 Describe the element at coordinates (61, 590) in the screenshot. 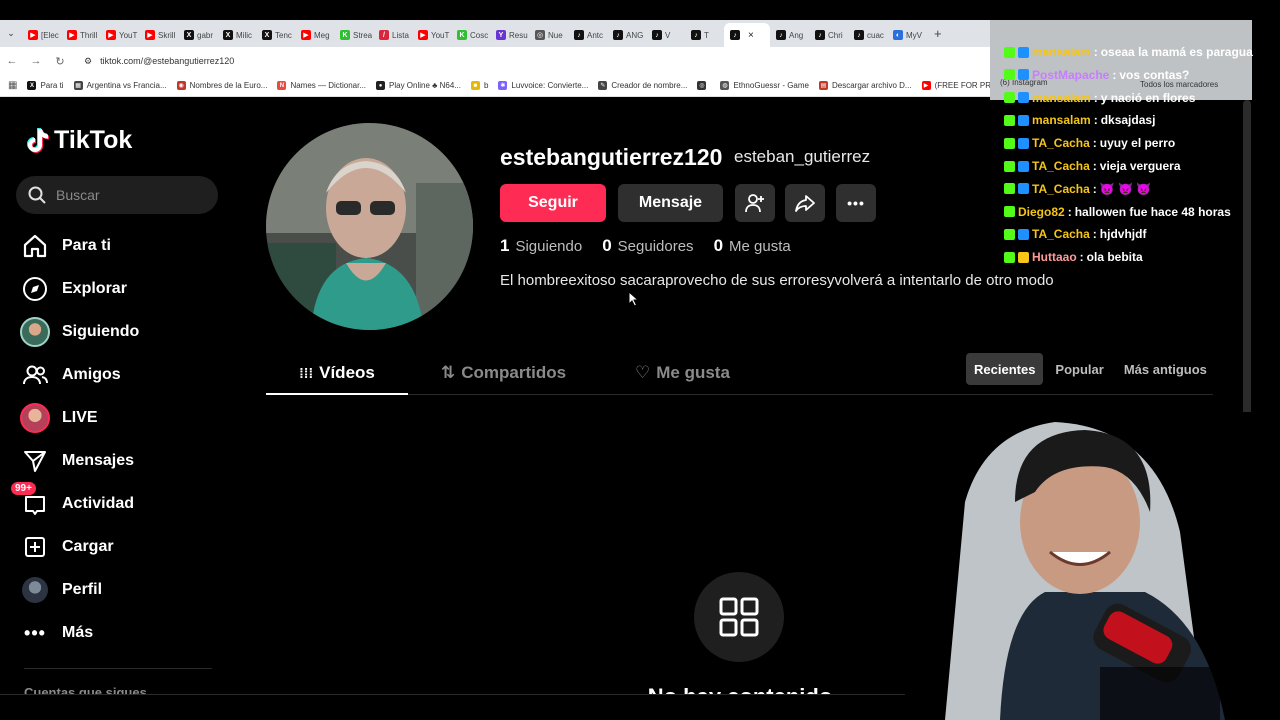

I see `sidebar-item-perfil: Perfil` at that location.